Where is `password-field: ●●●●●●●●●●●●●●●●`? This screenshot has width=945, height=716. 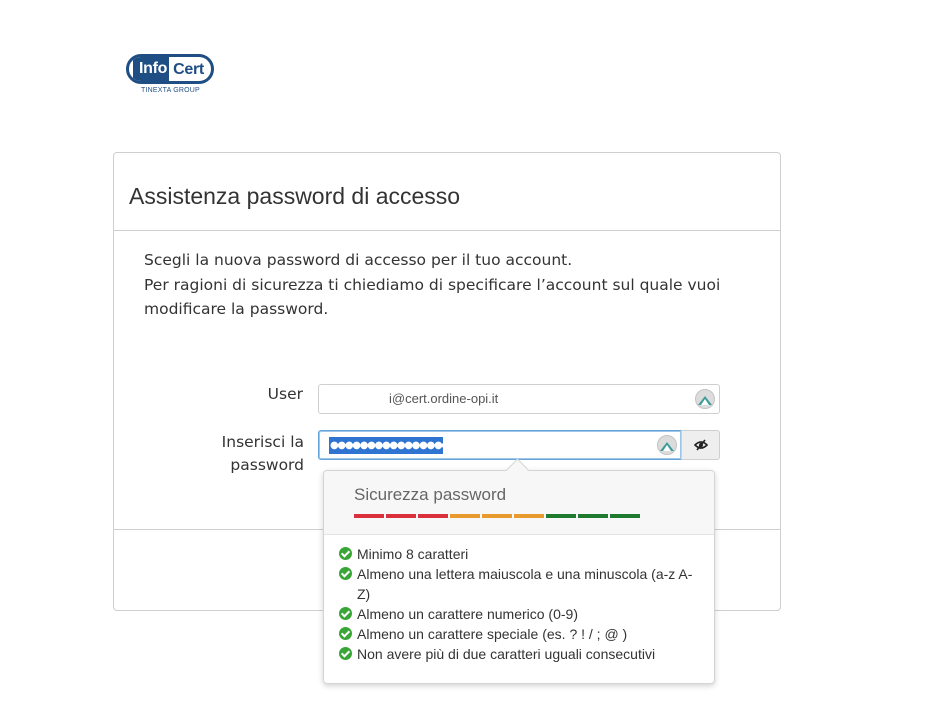 password-field: ●●●●●●●●●●●●●●●● is located at coordinates (500, 445).